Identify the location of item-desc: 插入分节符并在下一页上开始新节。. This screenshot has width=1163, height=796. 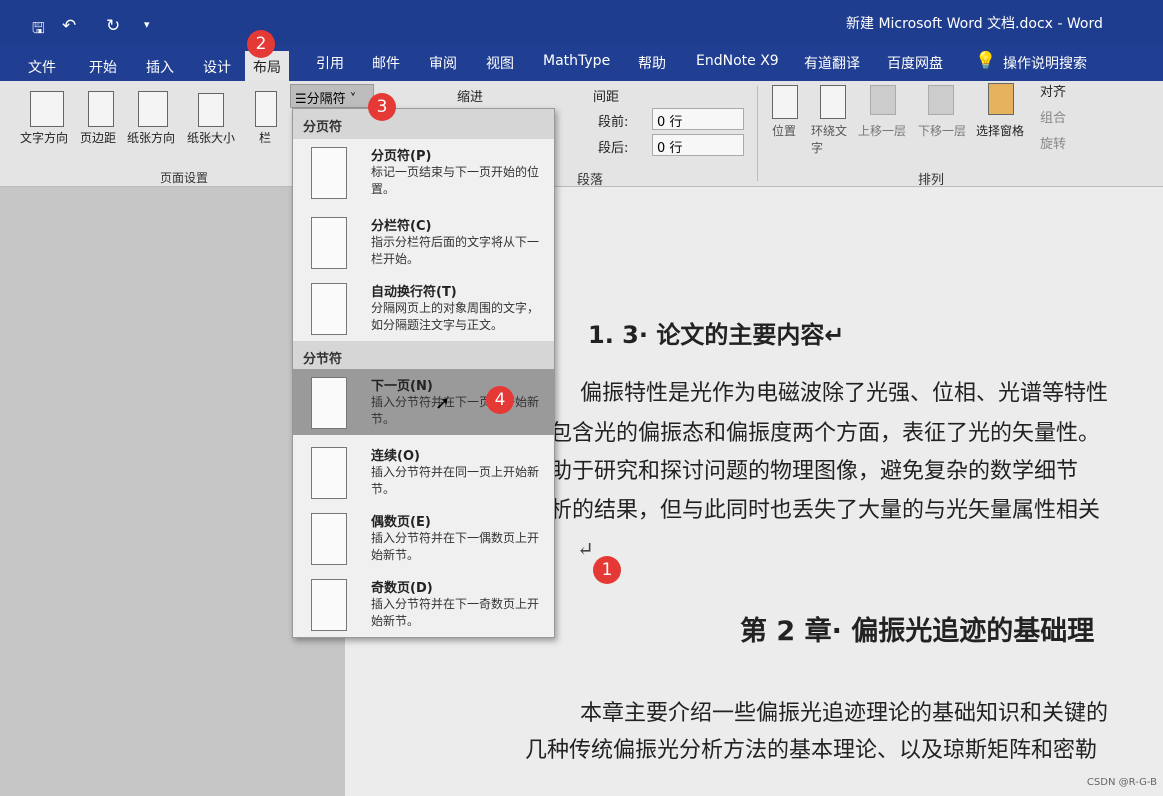
(455, 410).